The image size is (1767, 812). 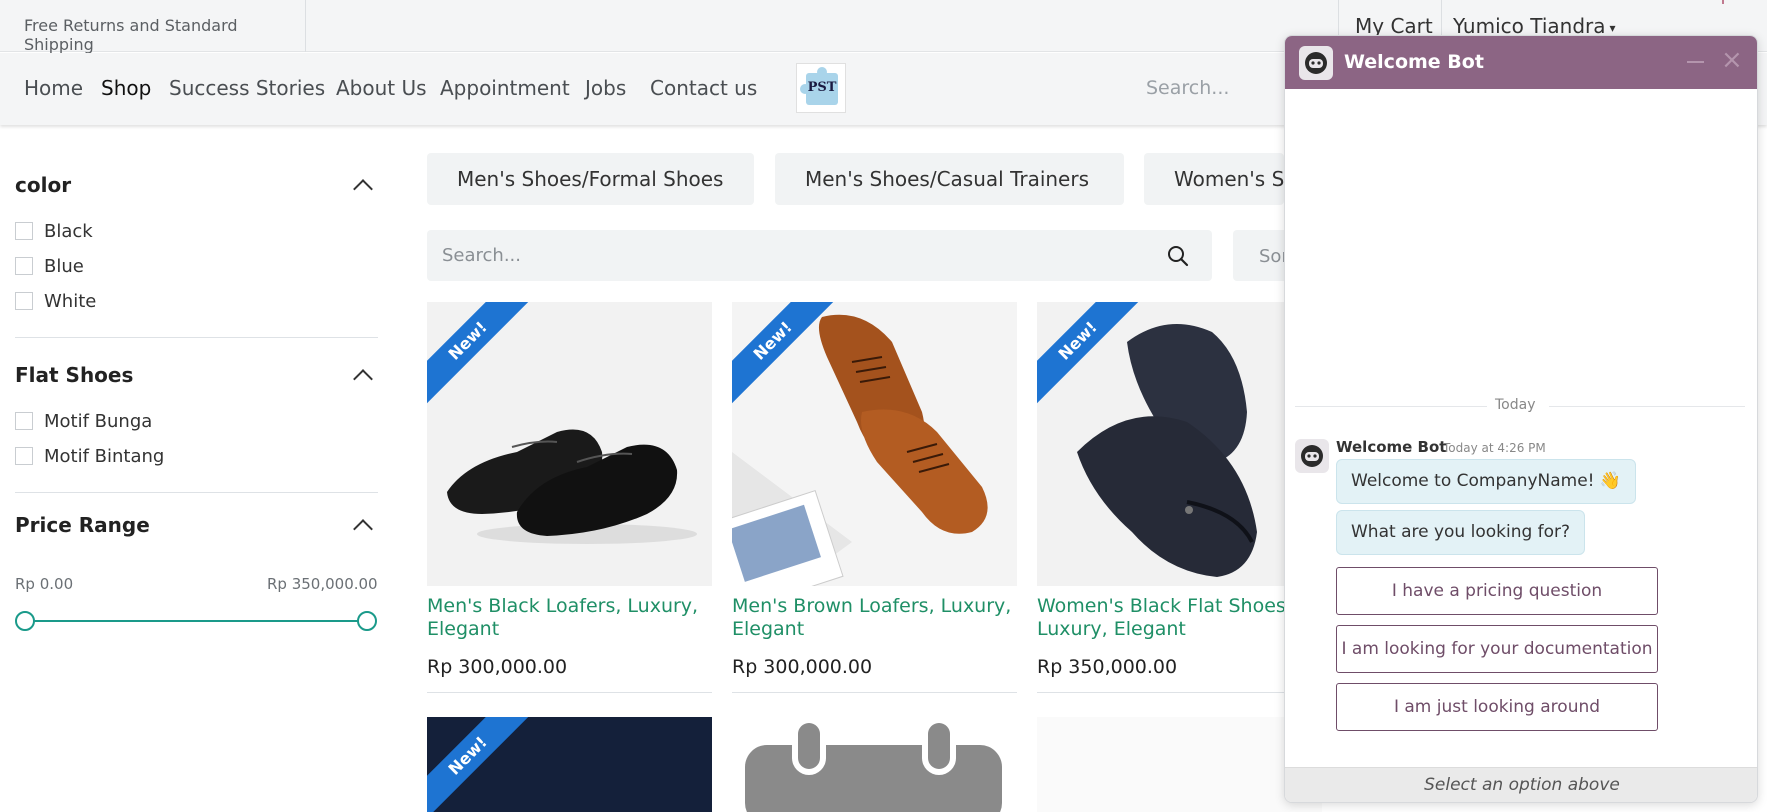 I want to click on nav-about-us: About Us, so click(x=381, y=88).